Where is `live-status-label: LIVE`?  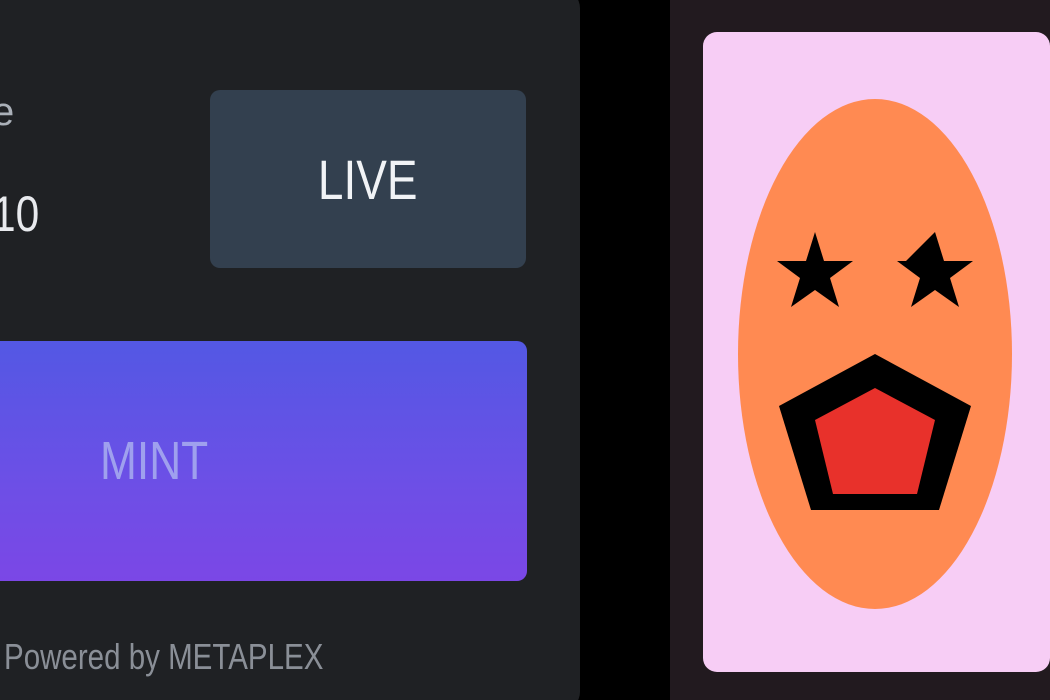
live-status-label: LIVE is located at coordinates (368, 179).